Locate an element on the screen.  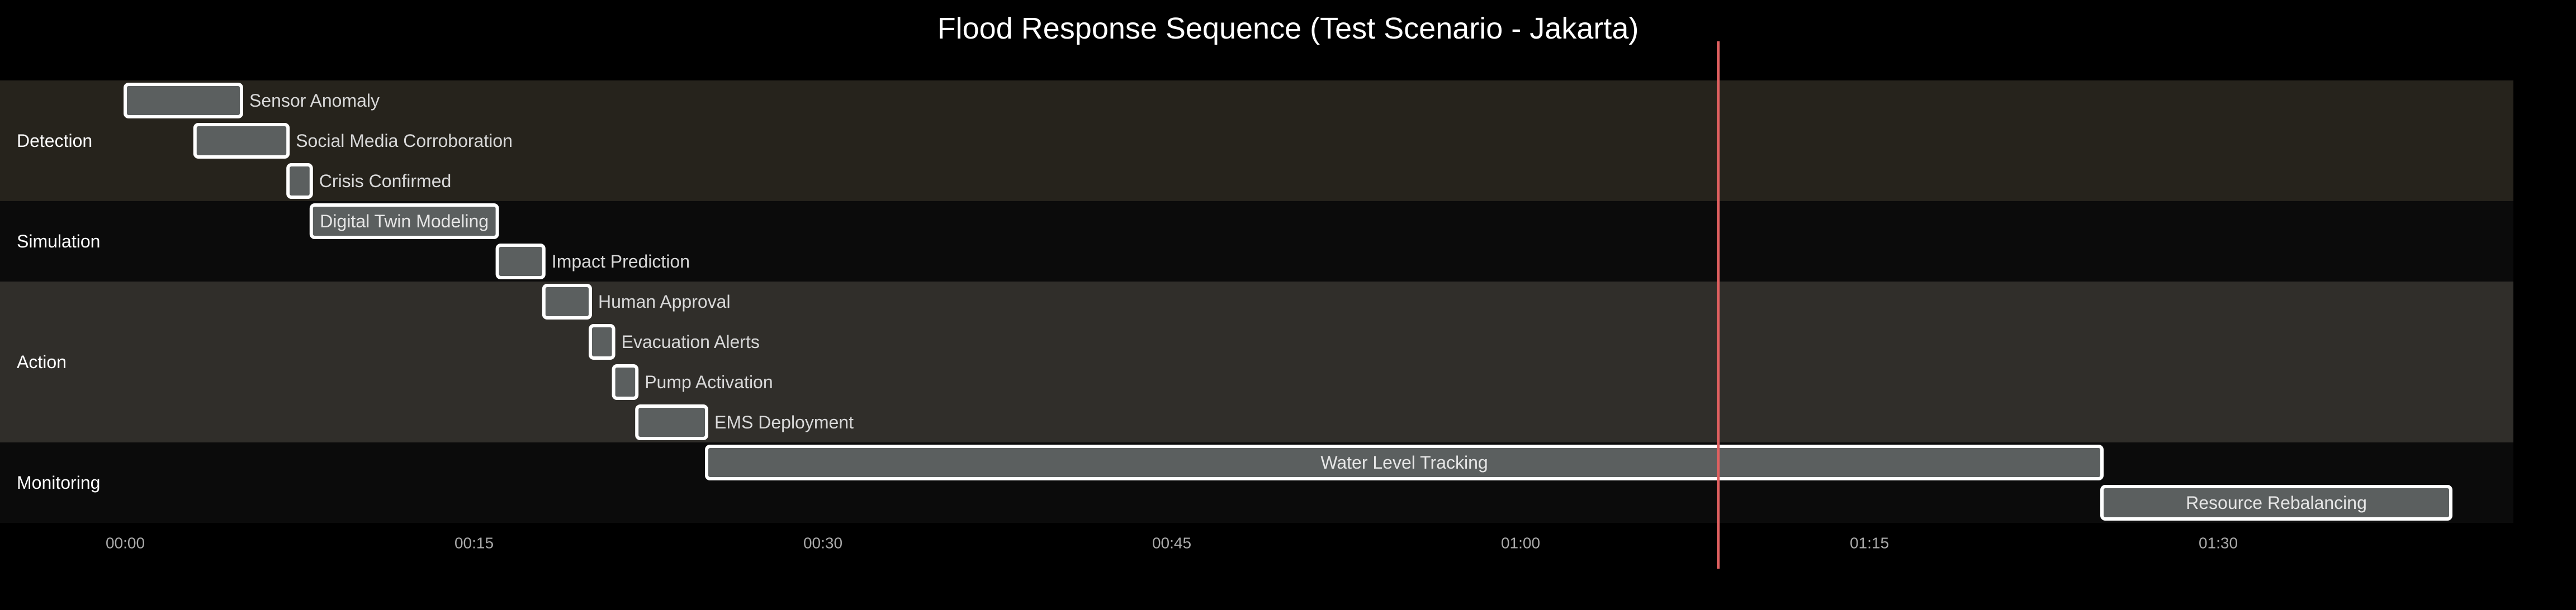
task-bar-crisis-confirmed is located at coordinates (300, 181).